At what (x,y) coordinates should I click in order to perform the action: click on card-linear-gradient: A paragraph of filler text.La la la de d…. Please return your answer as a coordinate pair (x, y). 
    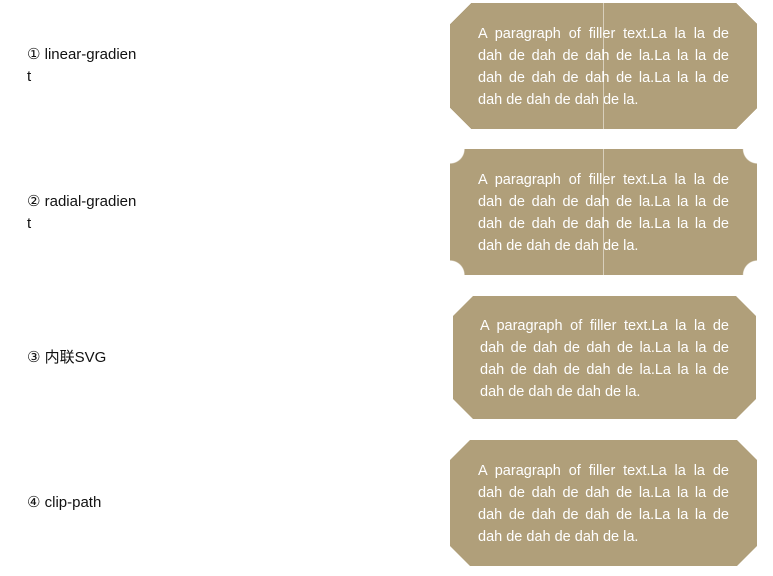
    Looking at the image, I should click on (603, 66).